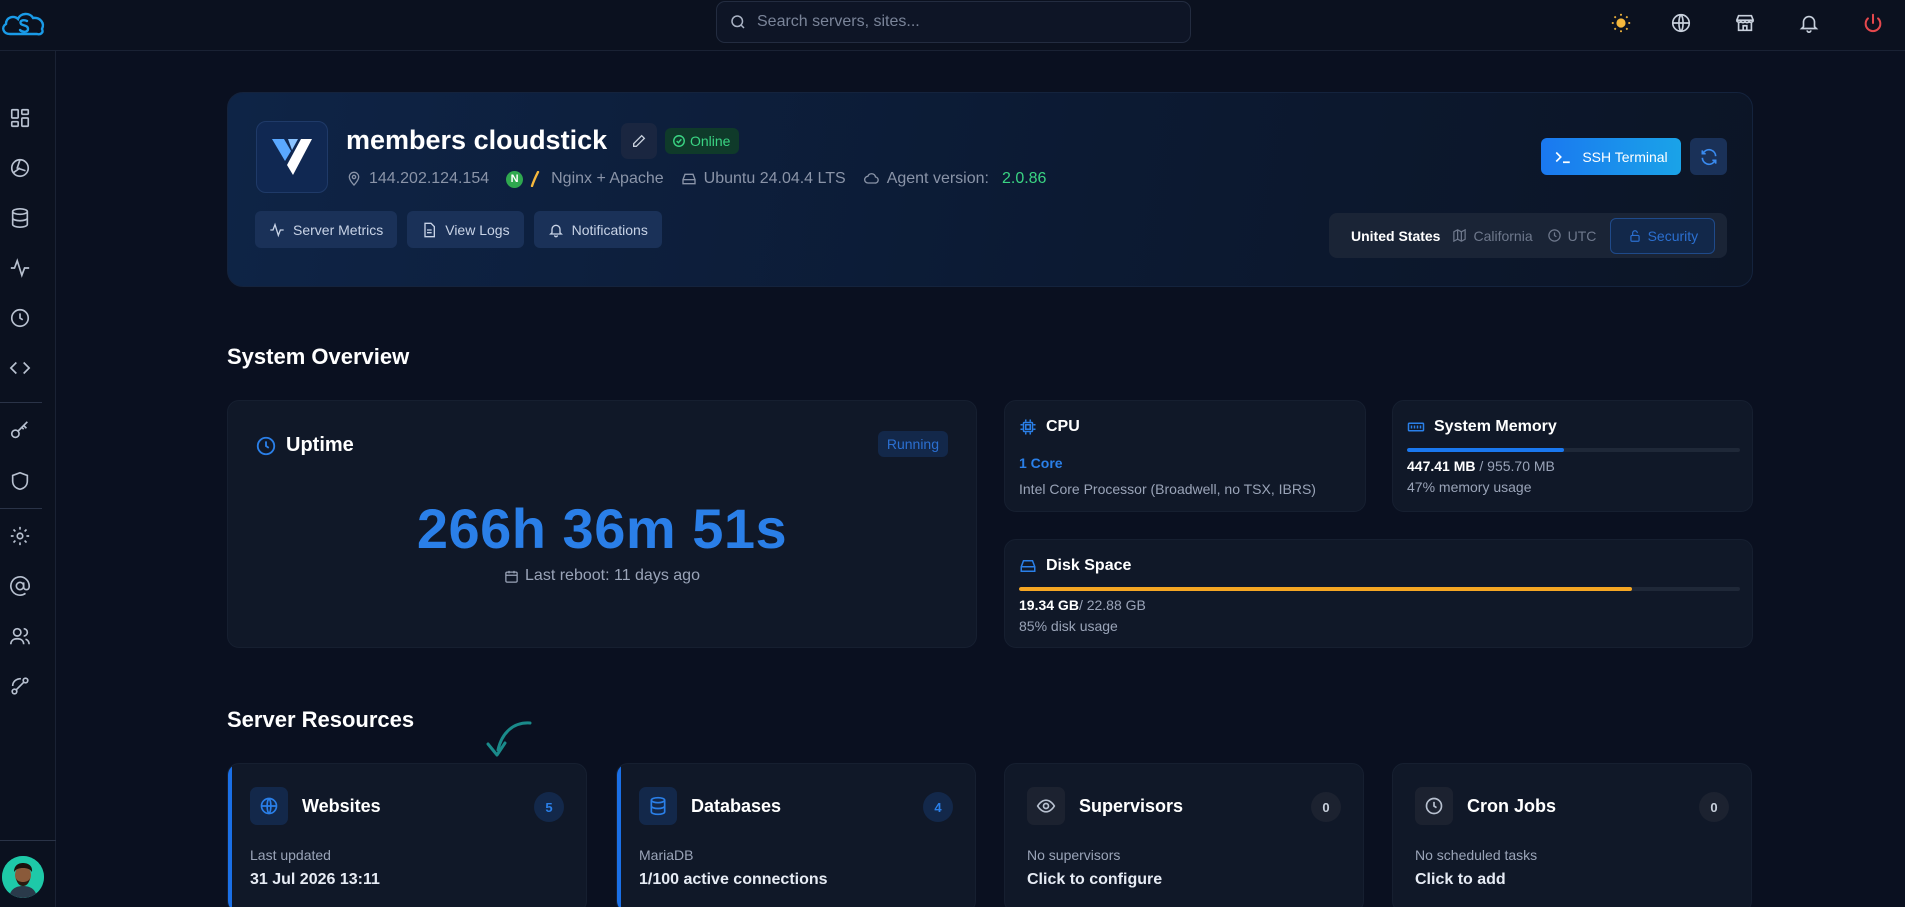 The image size is (1905, 907). Describe the element at coordinates (1663, 235) in the screenshot. I see `security-button: Security` at that location.